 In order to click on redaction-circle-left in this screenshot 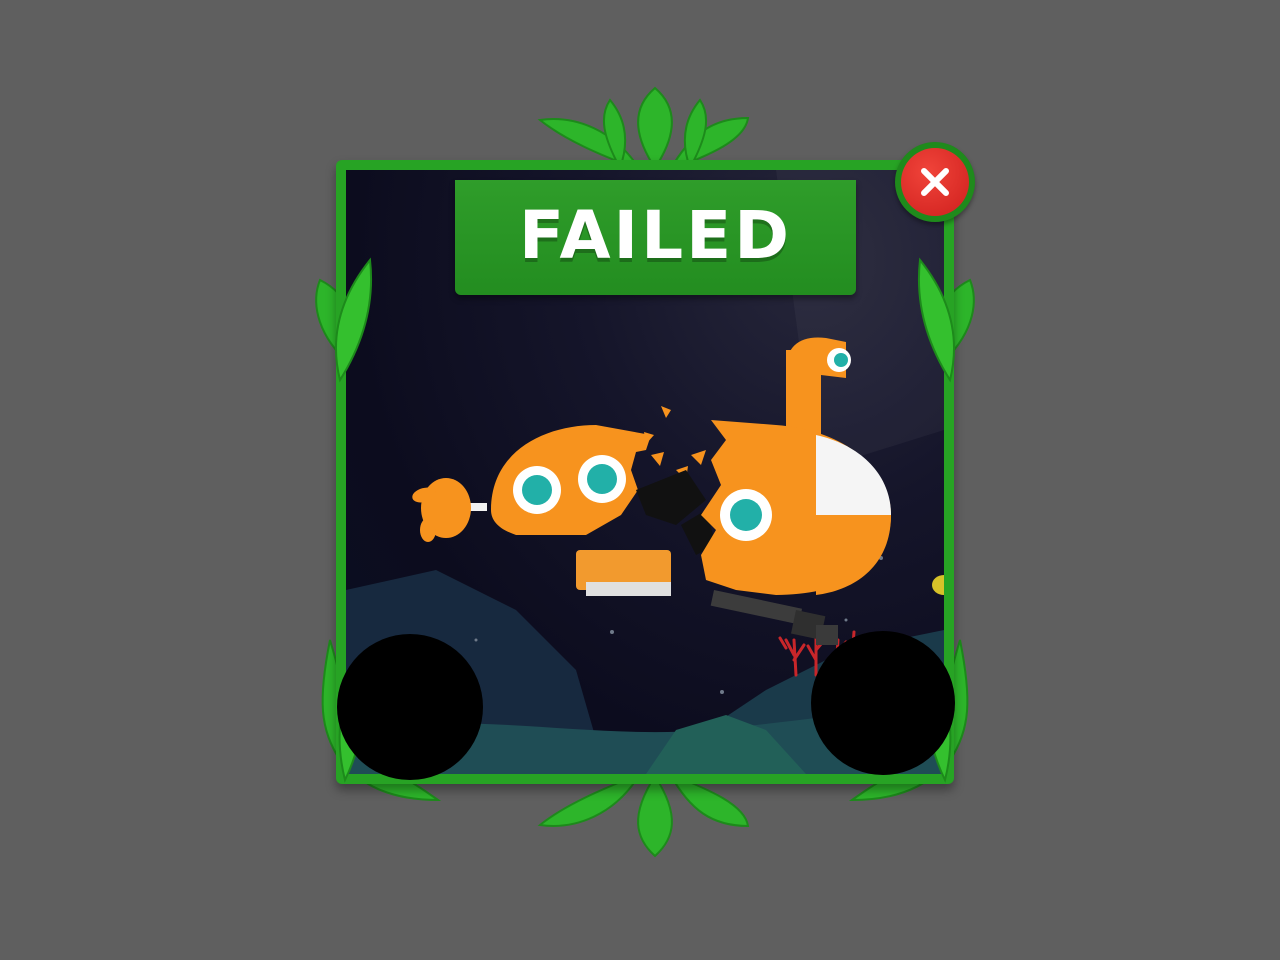, I will do `click(410, 707)`.